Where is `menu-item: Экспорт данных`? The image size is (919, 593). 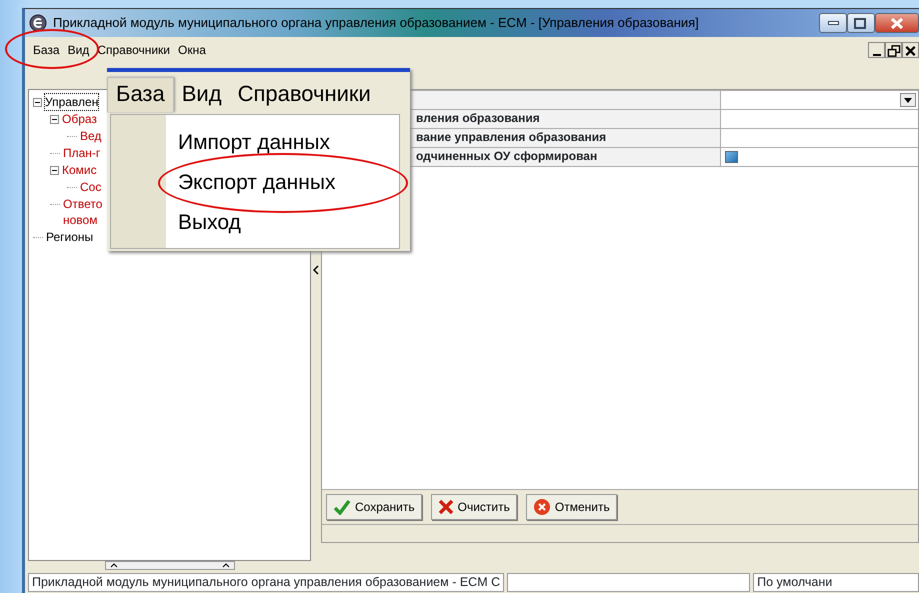 menu-item: Экспорт данных is located at coordinates (257, 183).